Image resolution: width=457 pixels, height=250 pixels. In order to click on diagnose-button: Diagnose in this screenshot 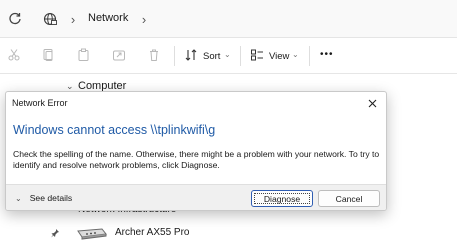, I will do `click(282, 198)`.